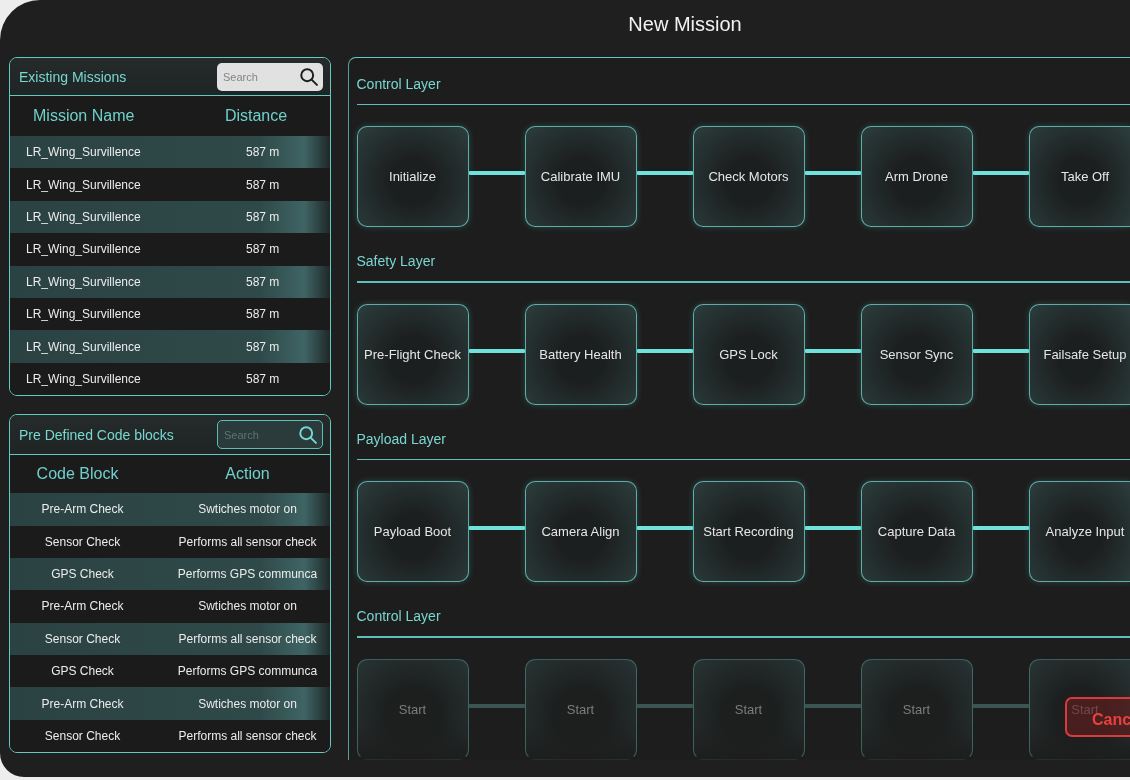 The width and height of the screenshot is (1130, 780). What do you see at coordinates (96, 434) in the screenshot?
I see `panel-title: Pre Defined Code blocks` at bounding box center [96, 434].